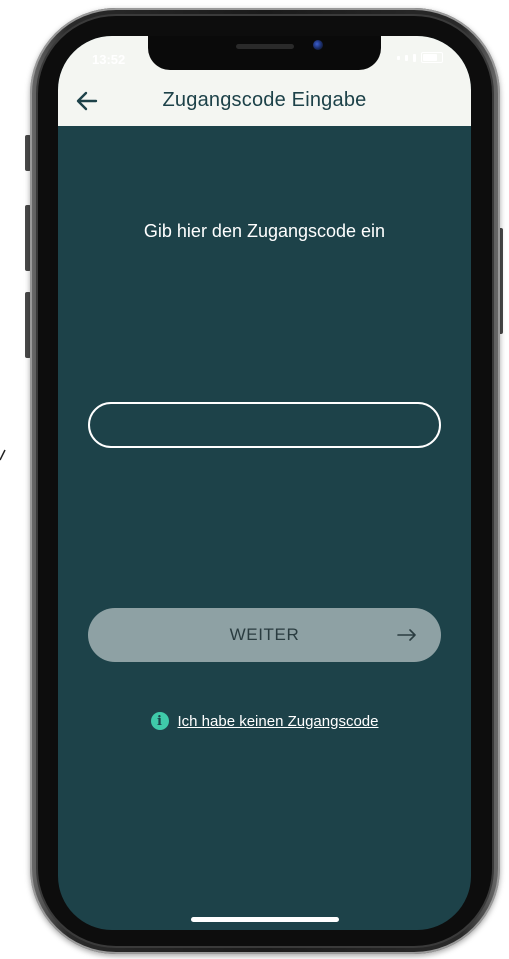  I want to click on no-code-link: Ich habe keinen Zugangscode, so click(278, 721).